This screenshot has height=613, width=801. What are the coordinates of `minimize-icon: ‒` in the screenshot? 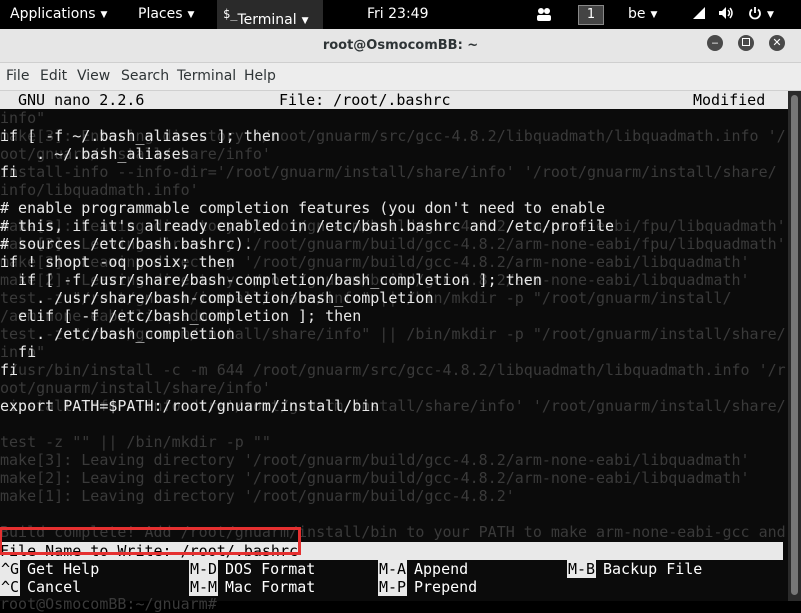 It's located at (715, 42).